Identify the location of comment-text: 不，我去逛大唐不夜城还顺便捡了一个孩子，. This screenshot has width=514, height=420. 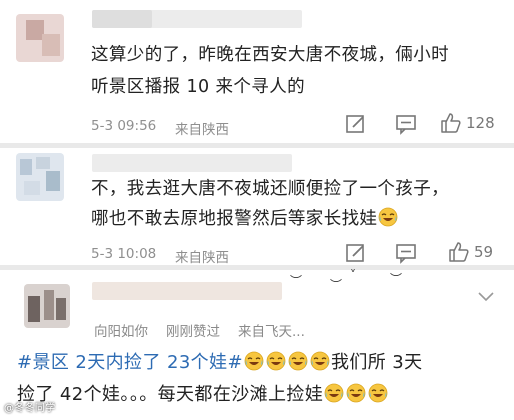
(270, 189).